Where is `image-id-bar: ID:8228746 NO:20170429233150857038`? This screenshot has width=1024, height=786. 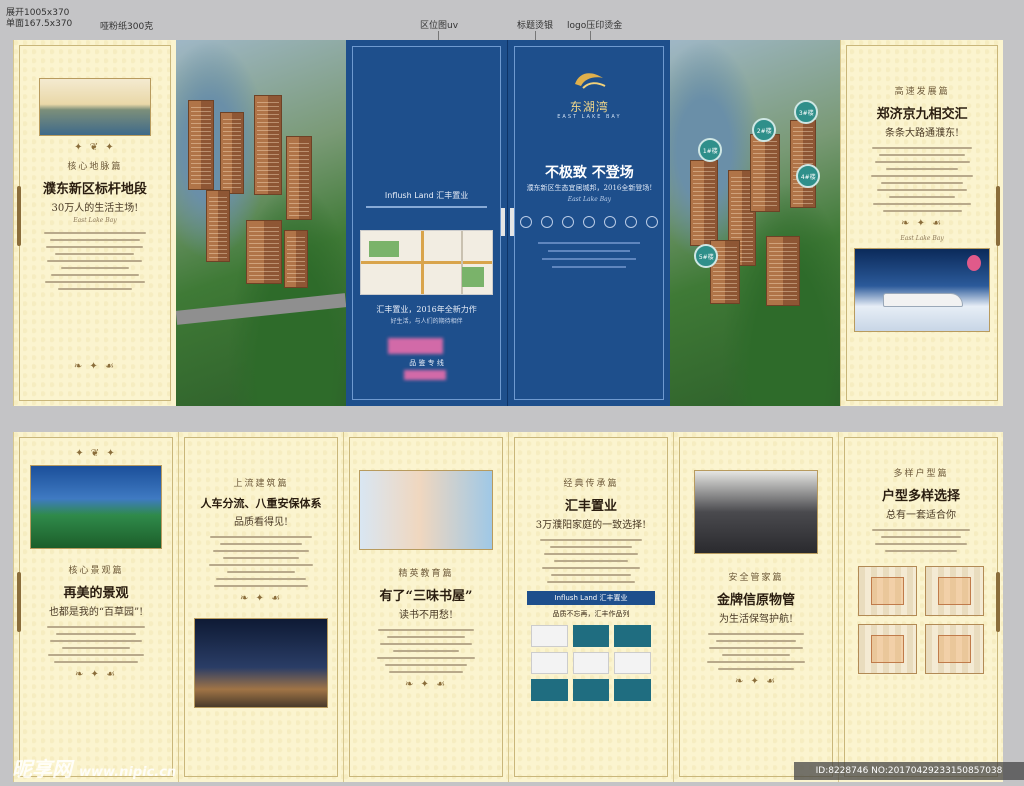 image-id-bar: ID:8228746 NO:20170429233150857038 is located at coordinates (909, 771).